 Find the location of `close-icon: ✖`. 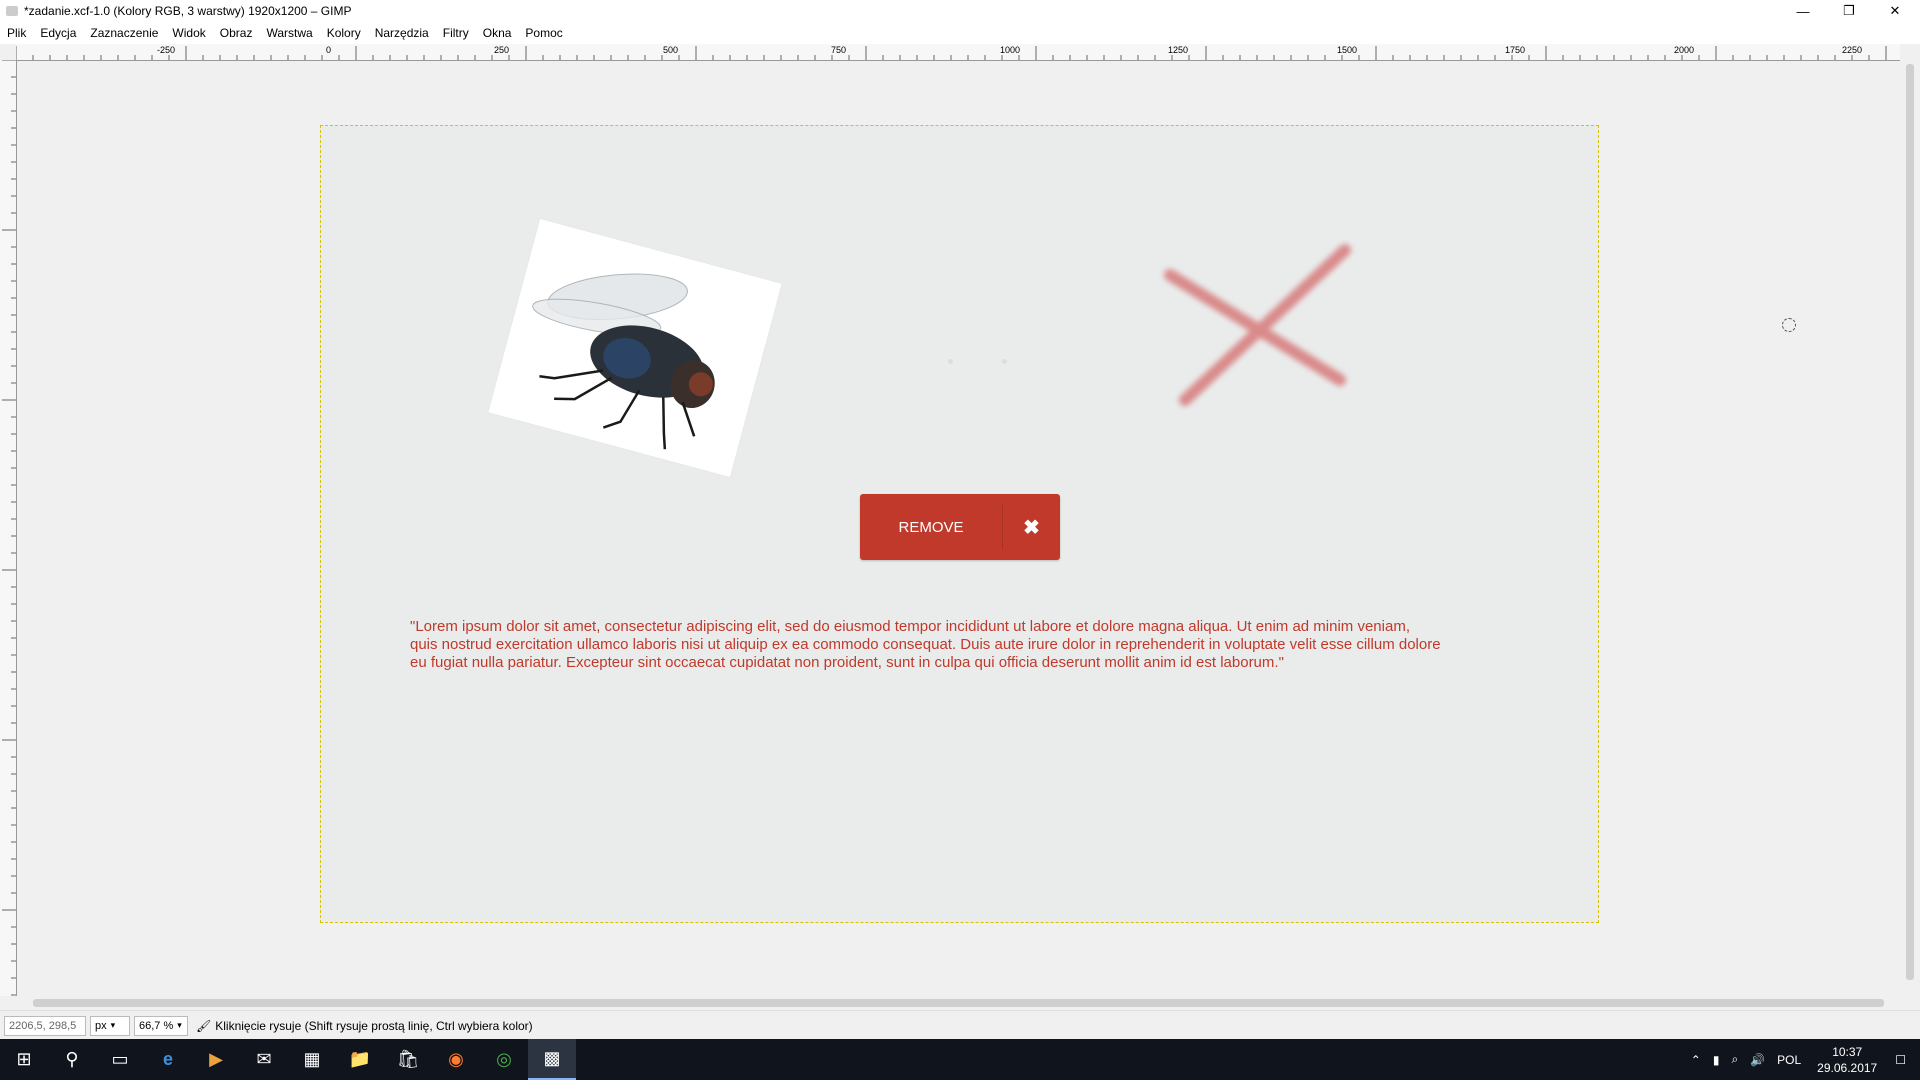

close-icon: ✖ is located at coordinates (1031, 527).